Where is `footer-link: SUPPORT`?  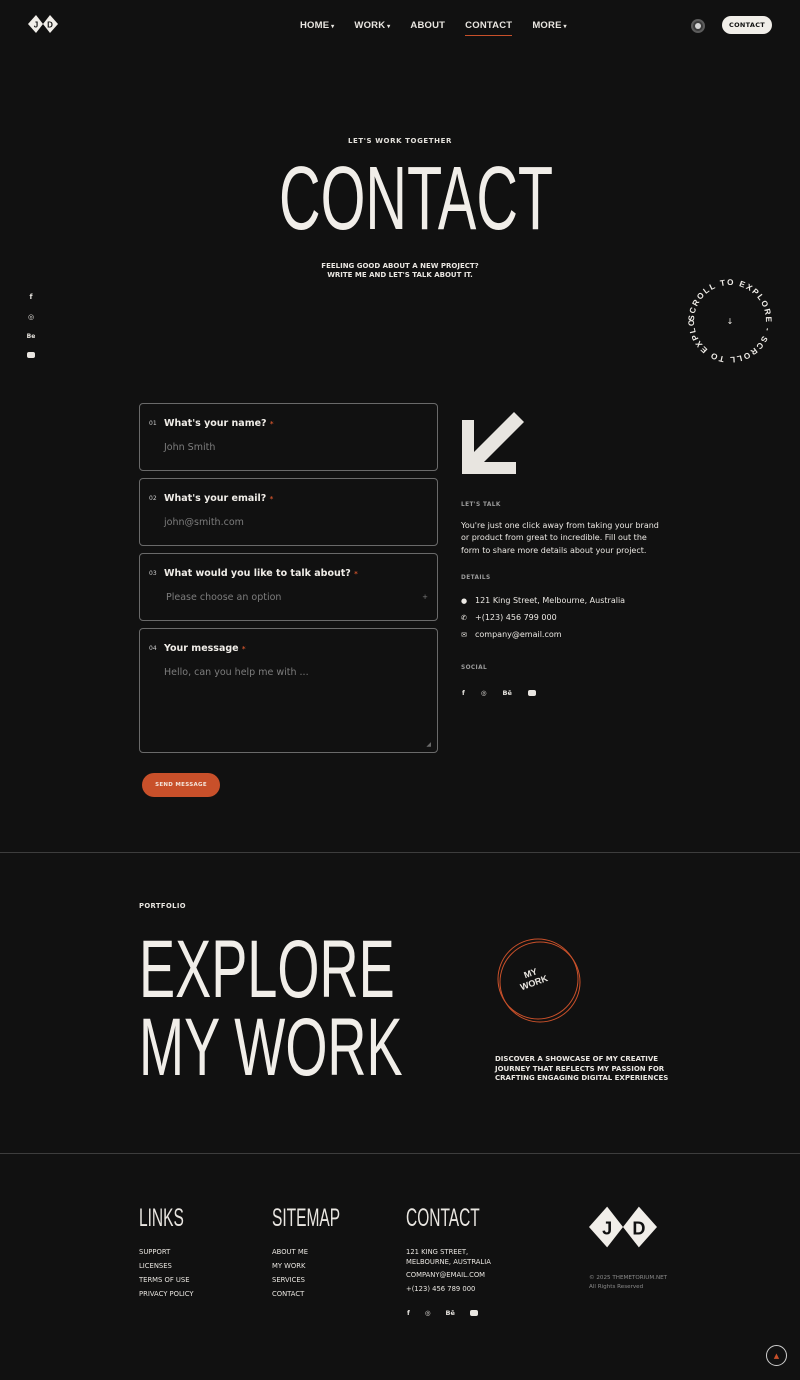
footer-link: SUPPORT is located at coordinates (166, 1252).